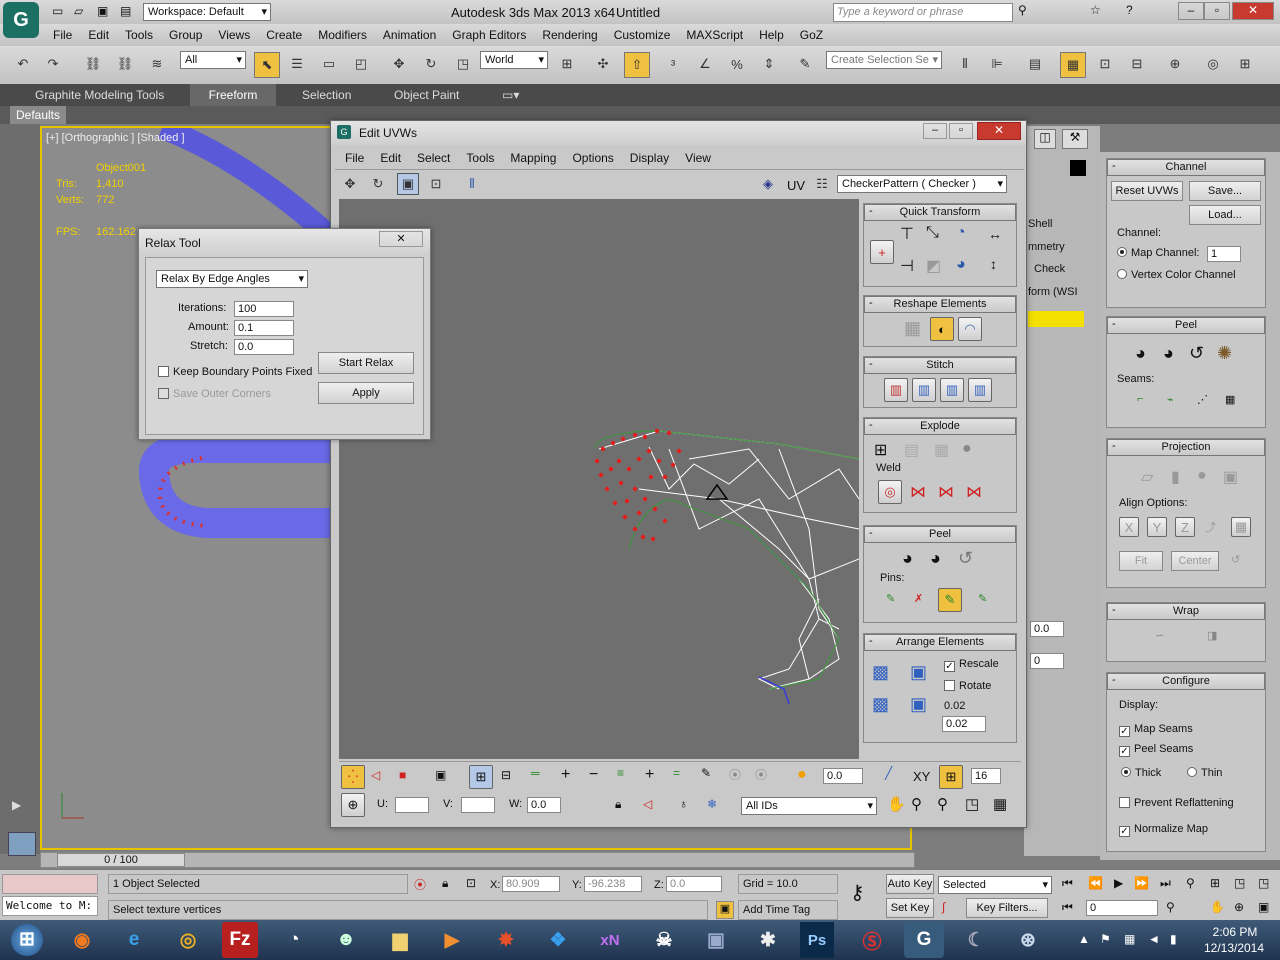  I want to click on menu-views: Views, so click(234, 35).